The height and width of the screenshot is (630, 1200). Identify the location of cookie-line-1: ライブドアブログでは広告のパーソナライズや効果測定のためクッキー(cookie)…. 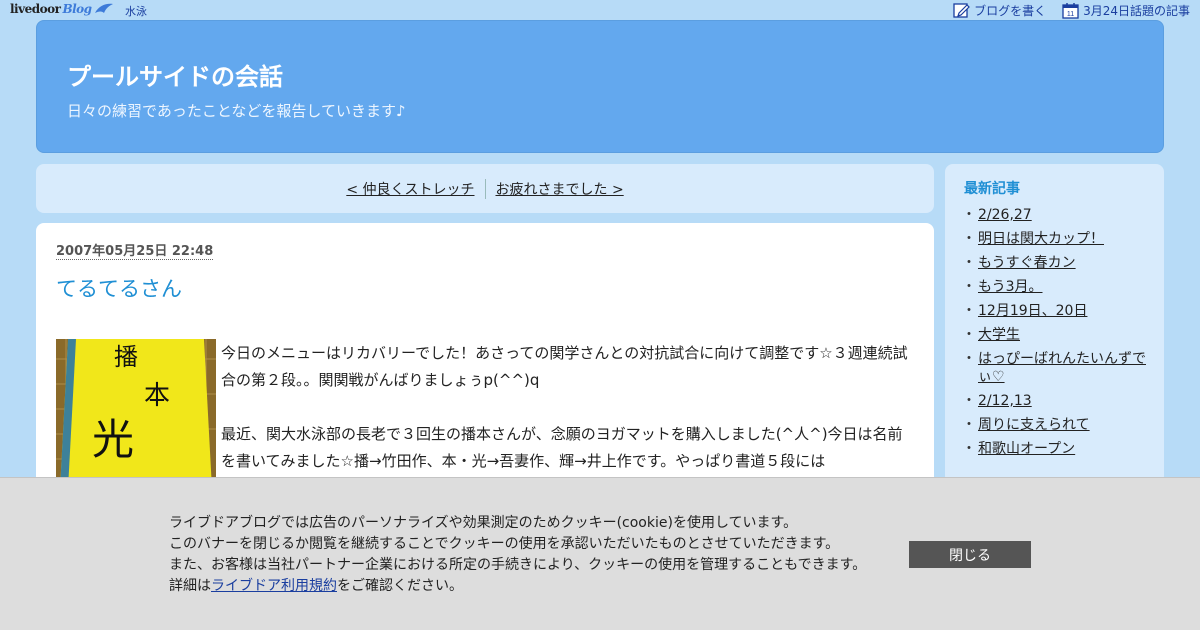
(483, 523).